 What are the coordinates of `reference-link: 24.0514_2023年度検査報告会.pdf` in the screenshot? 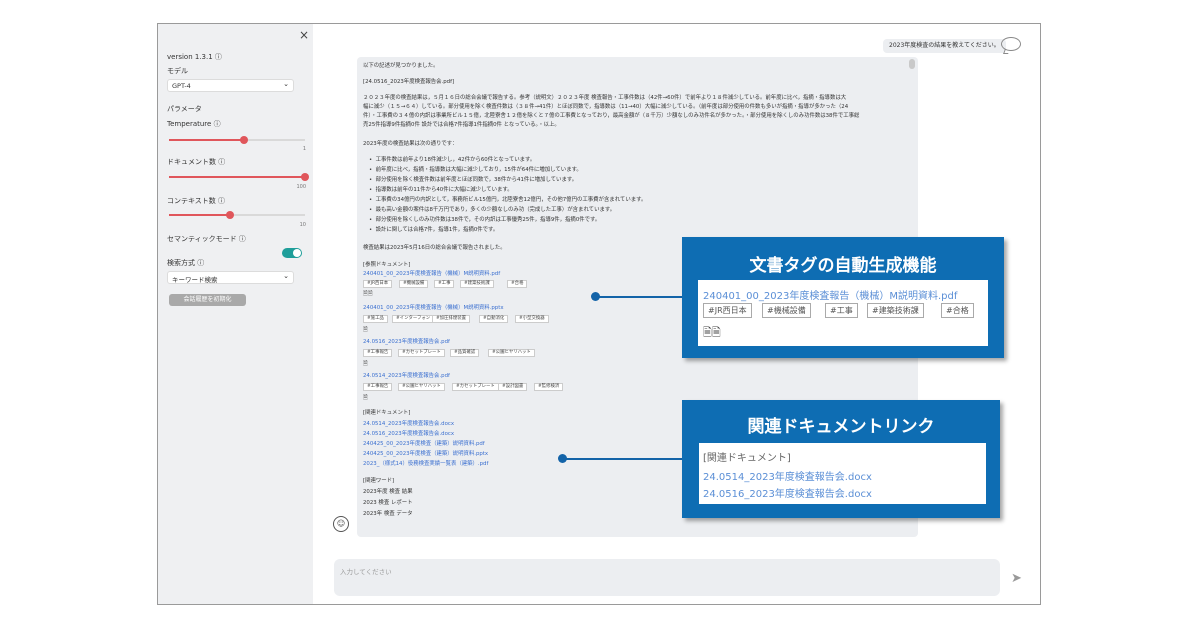 It's located at (406, 376).